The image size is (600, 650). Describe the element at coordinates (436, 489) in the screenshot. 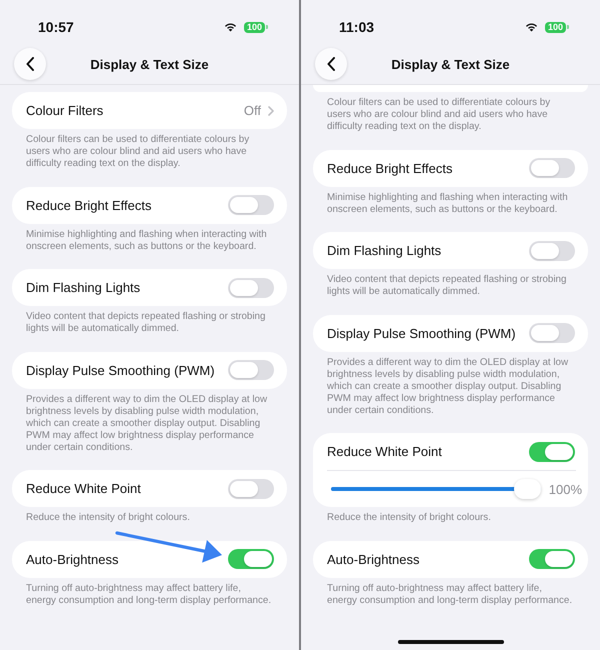

I see `slider-track` at that location.